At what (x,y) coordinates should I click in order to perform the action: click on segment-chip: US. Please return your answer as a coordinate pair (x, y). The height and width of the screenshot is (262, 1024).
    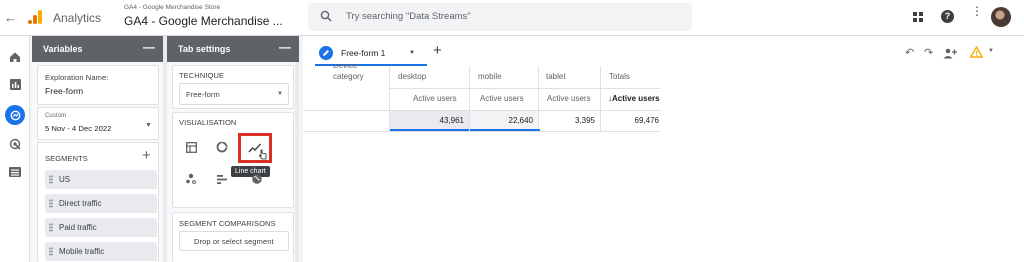
    Looking at the image, I should click on (101, 179).